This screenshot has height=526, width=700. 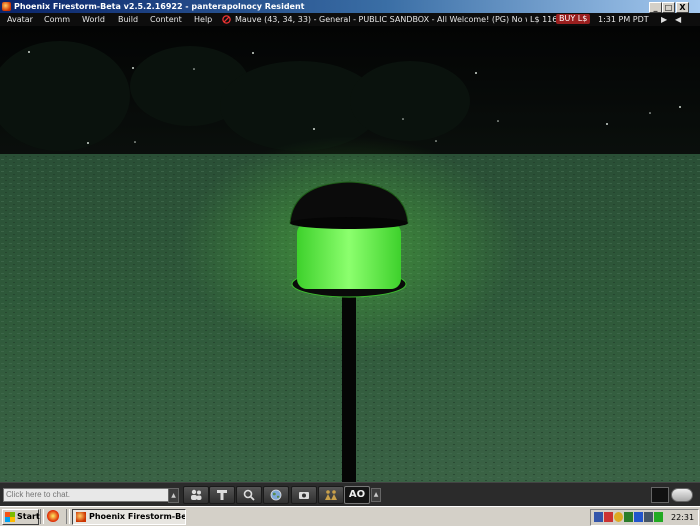 I want to click on system-tray: 22:31, so click(x=644, y=517).